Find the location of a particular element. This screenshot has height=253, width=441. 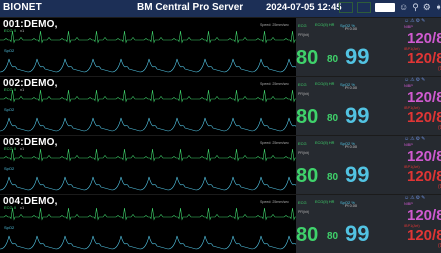

server-title: BM Central Pro Server is located at coordinates (190, 7).